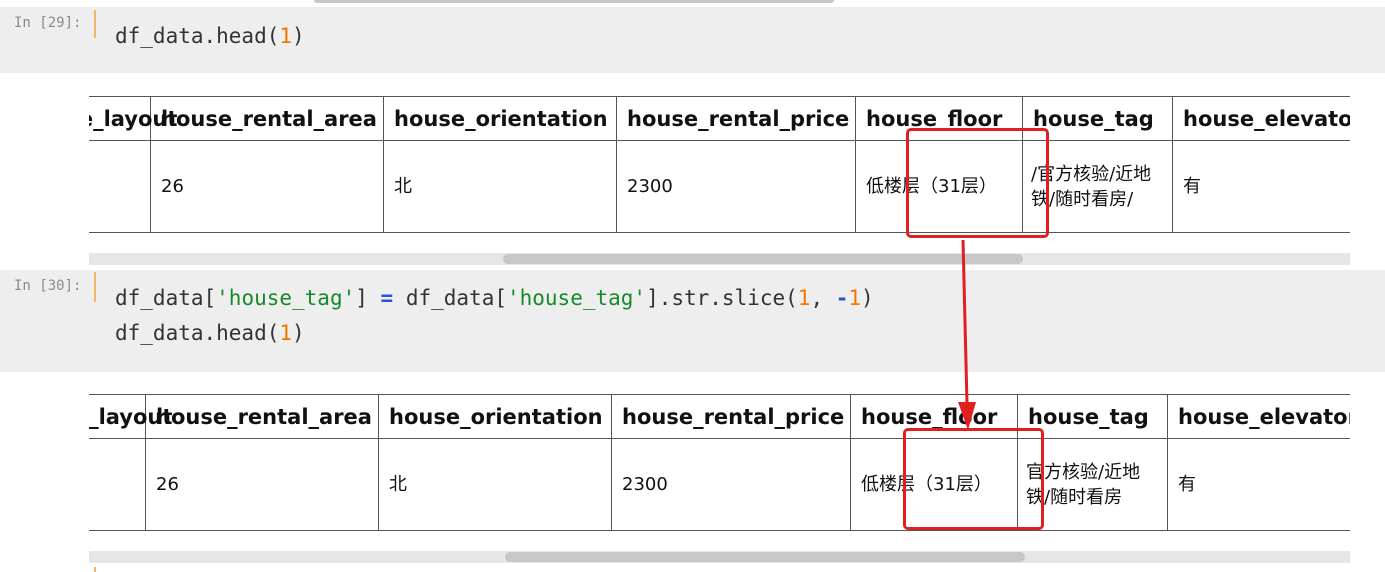 Image resolution: width=1385 pixels, height=572 pixels. What do you see at coordinates (977, 183) in the screenshot?
I see `highlight-box-original-tag` at bounding box center [977, 183].